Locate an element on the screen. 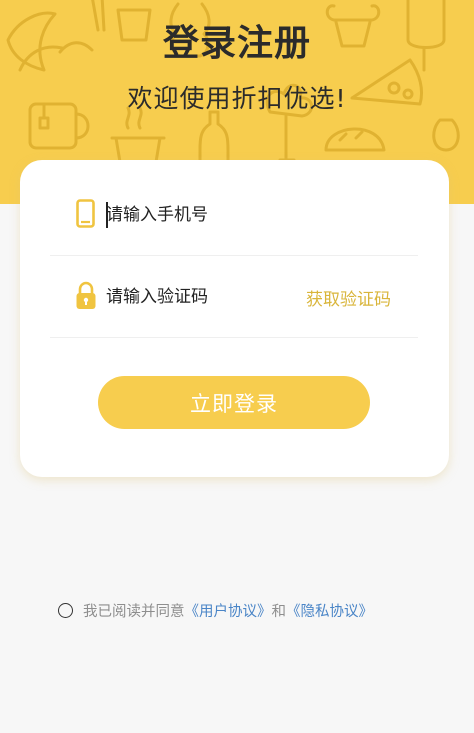  agreement-row: 我已阅读并同意 《用户协议》 和 《隐私协议》 is located at coordinates (215, 610).